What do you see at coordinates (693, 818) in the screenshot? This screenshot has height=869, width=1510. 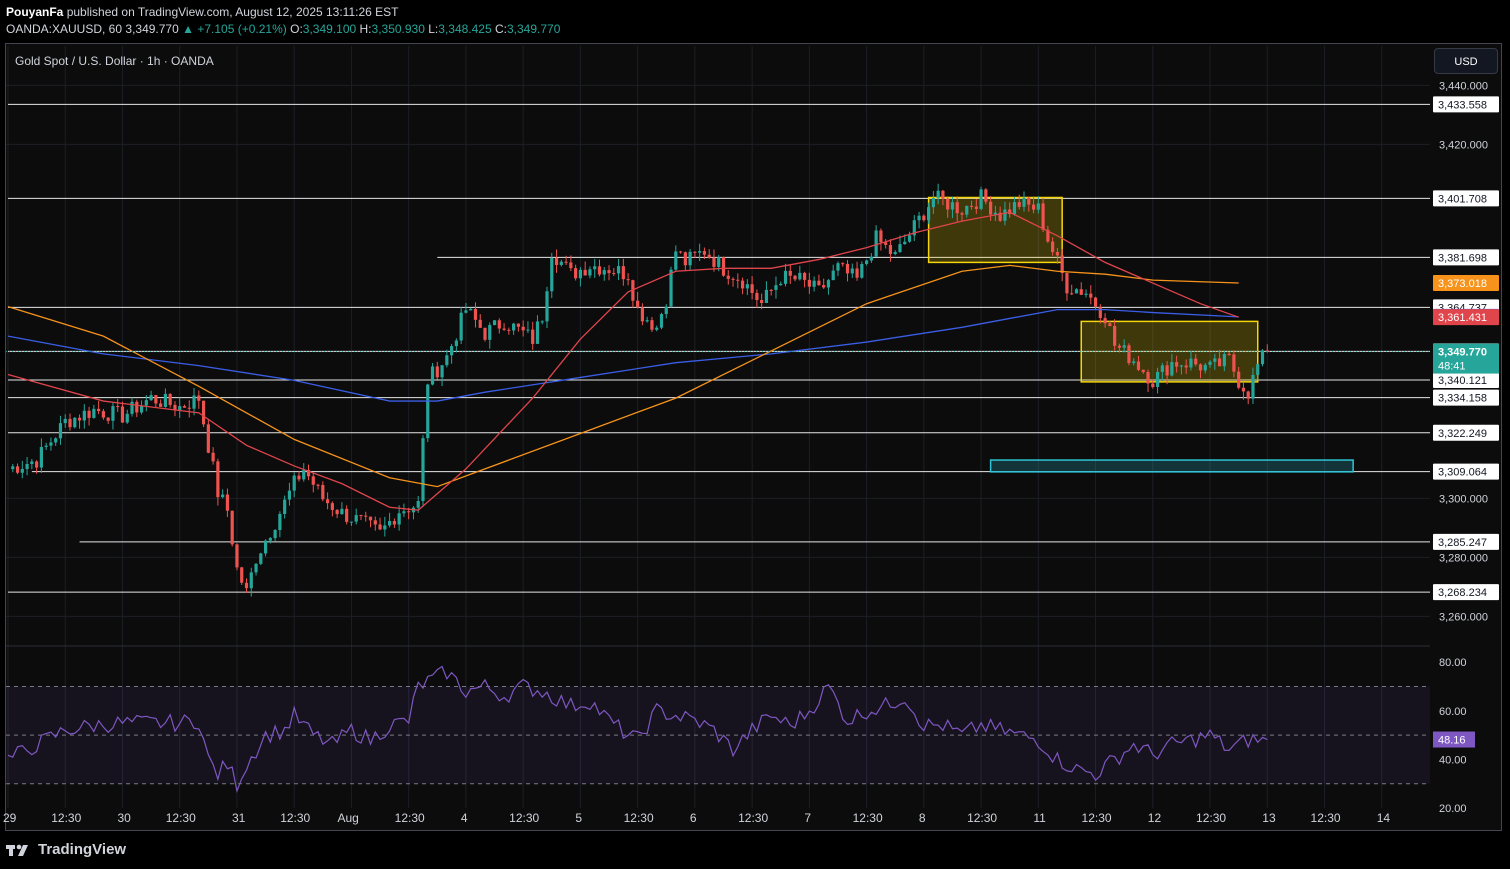 I see `x-tick-label: 6` at bounding box center [693, 818].